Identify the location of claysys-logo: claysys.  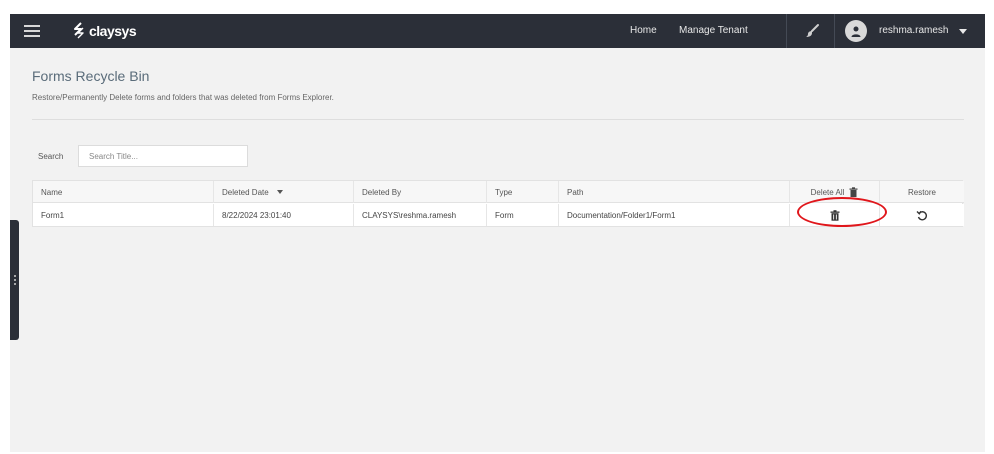
(104, 31).